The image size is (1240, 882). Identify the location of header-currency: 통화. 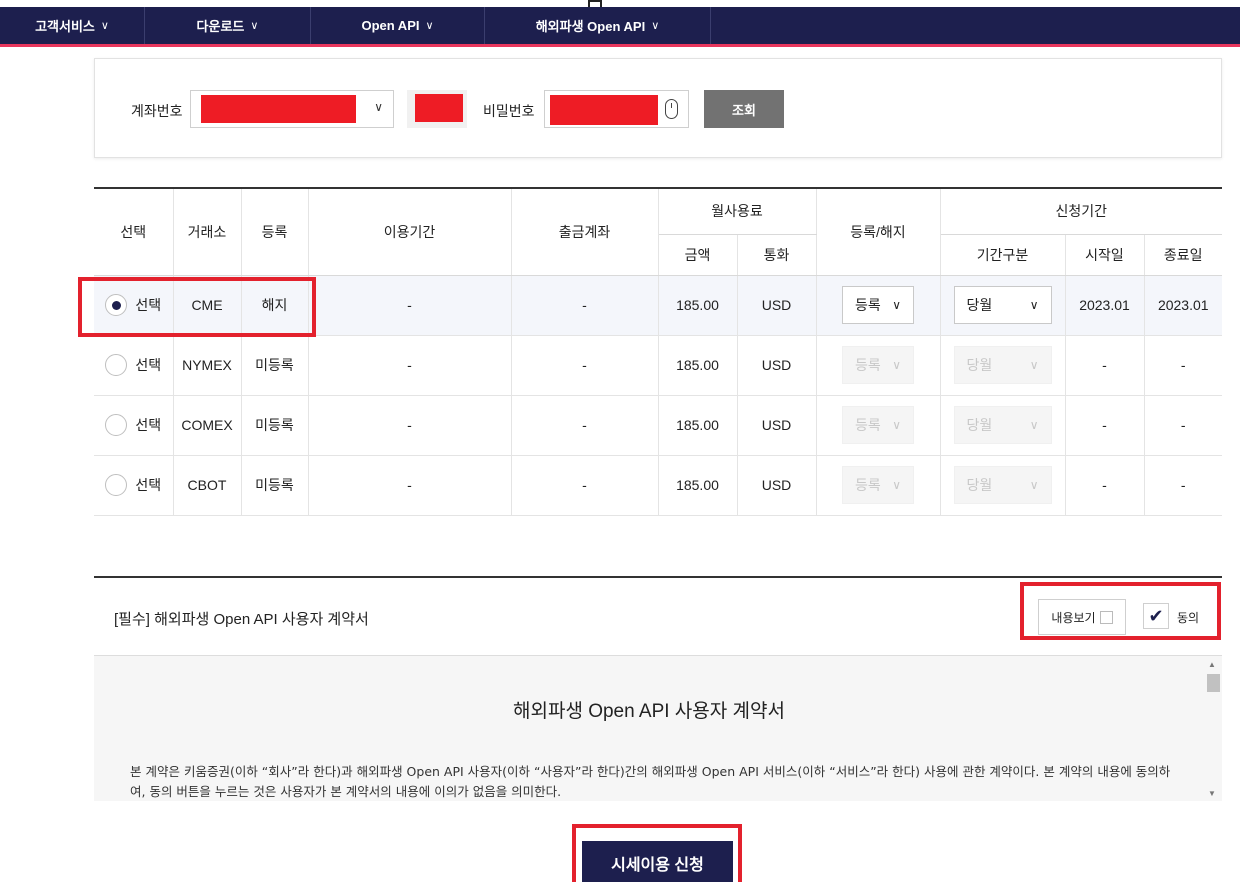
(777, 255).